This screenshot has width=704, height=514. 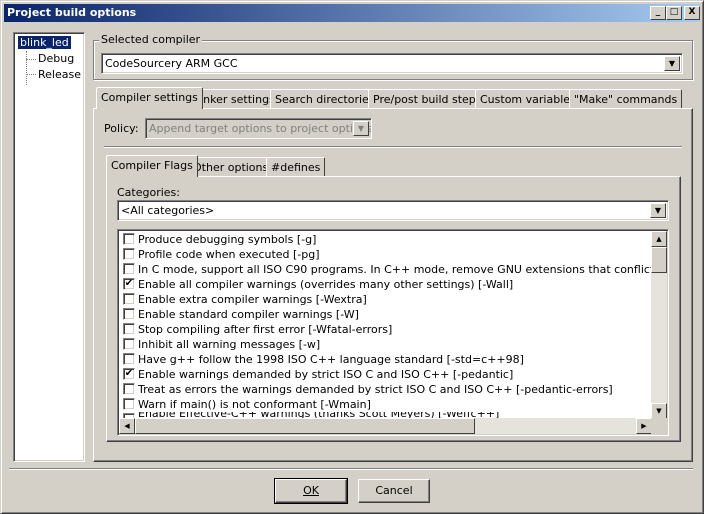 I want to click on tab-defines: #defines, so click(x=296, y=167).